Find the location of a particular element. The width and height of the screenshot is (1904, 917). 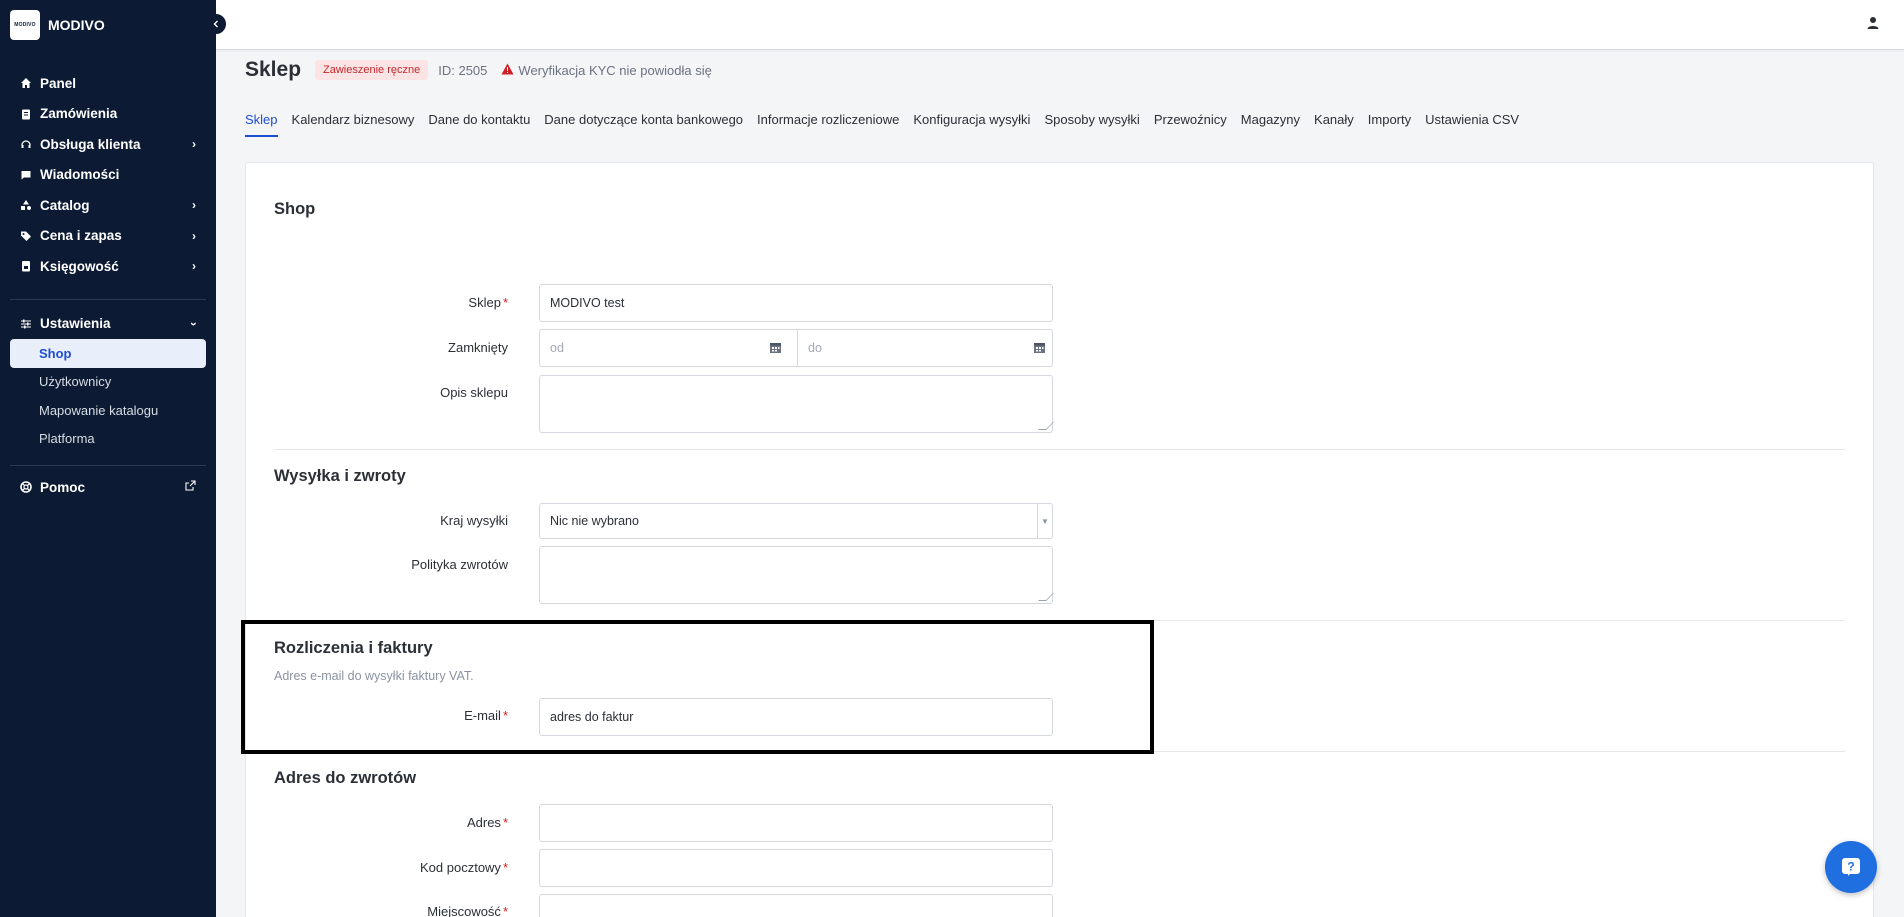

highlight-box is located at coordinates (697, 687).